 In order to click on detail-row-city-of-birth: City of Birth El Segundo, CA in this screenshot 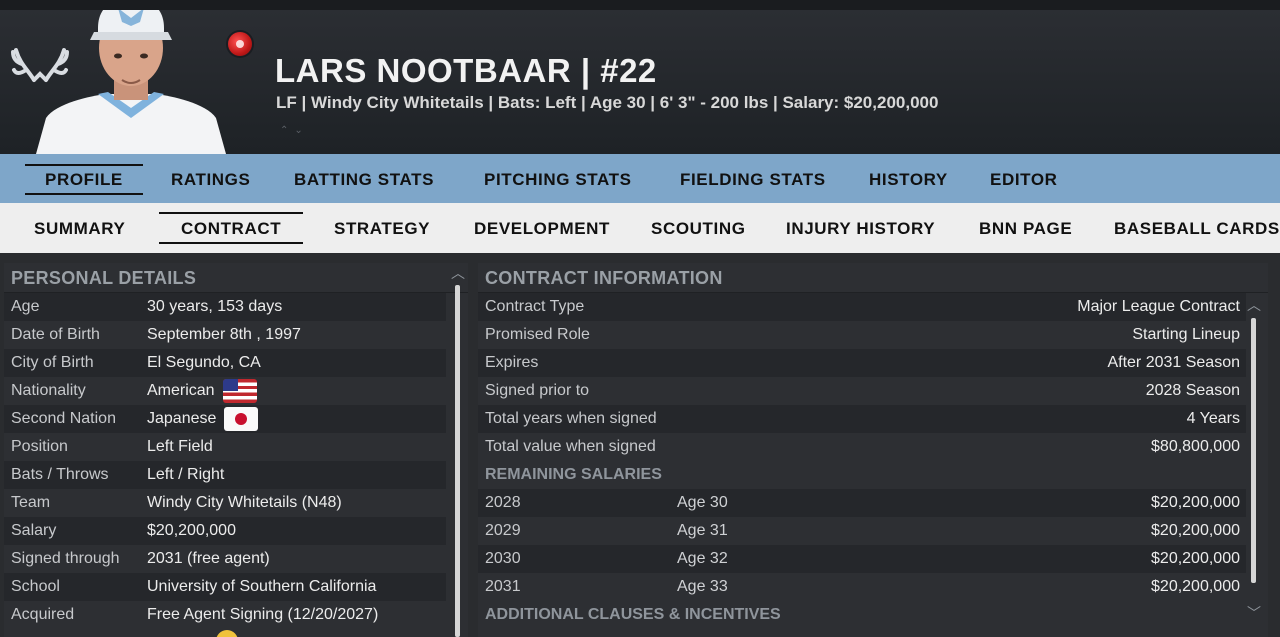, I will do `click(225, 363)`.